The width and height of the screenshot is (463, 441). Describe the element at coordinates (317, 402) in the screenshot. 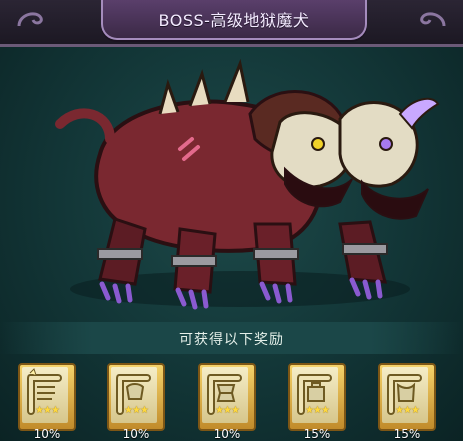

I see `reward-item-4: ★★★ 15%` at that location.